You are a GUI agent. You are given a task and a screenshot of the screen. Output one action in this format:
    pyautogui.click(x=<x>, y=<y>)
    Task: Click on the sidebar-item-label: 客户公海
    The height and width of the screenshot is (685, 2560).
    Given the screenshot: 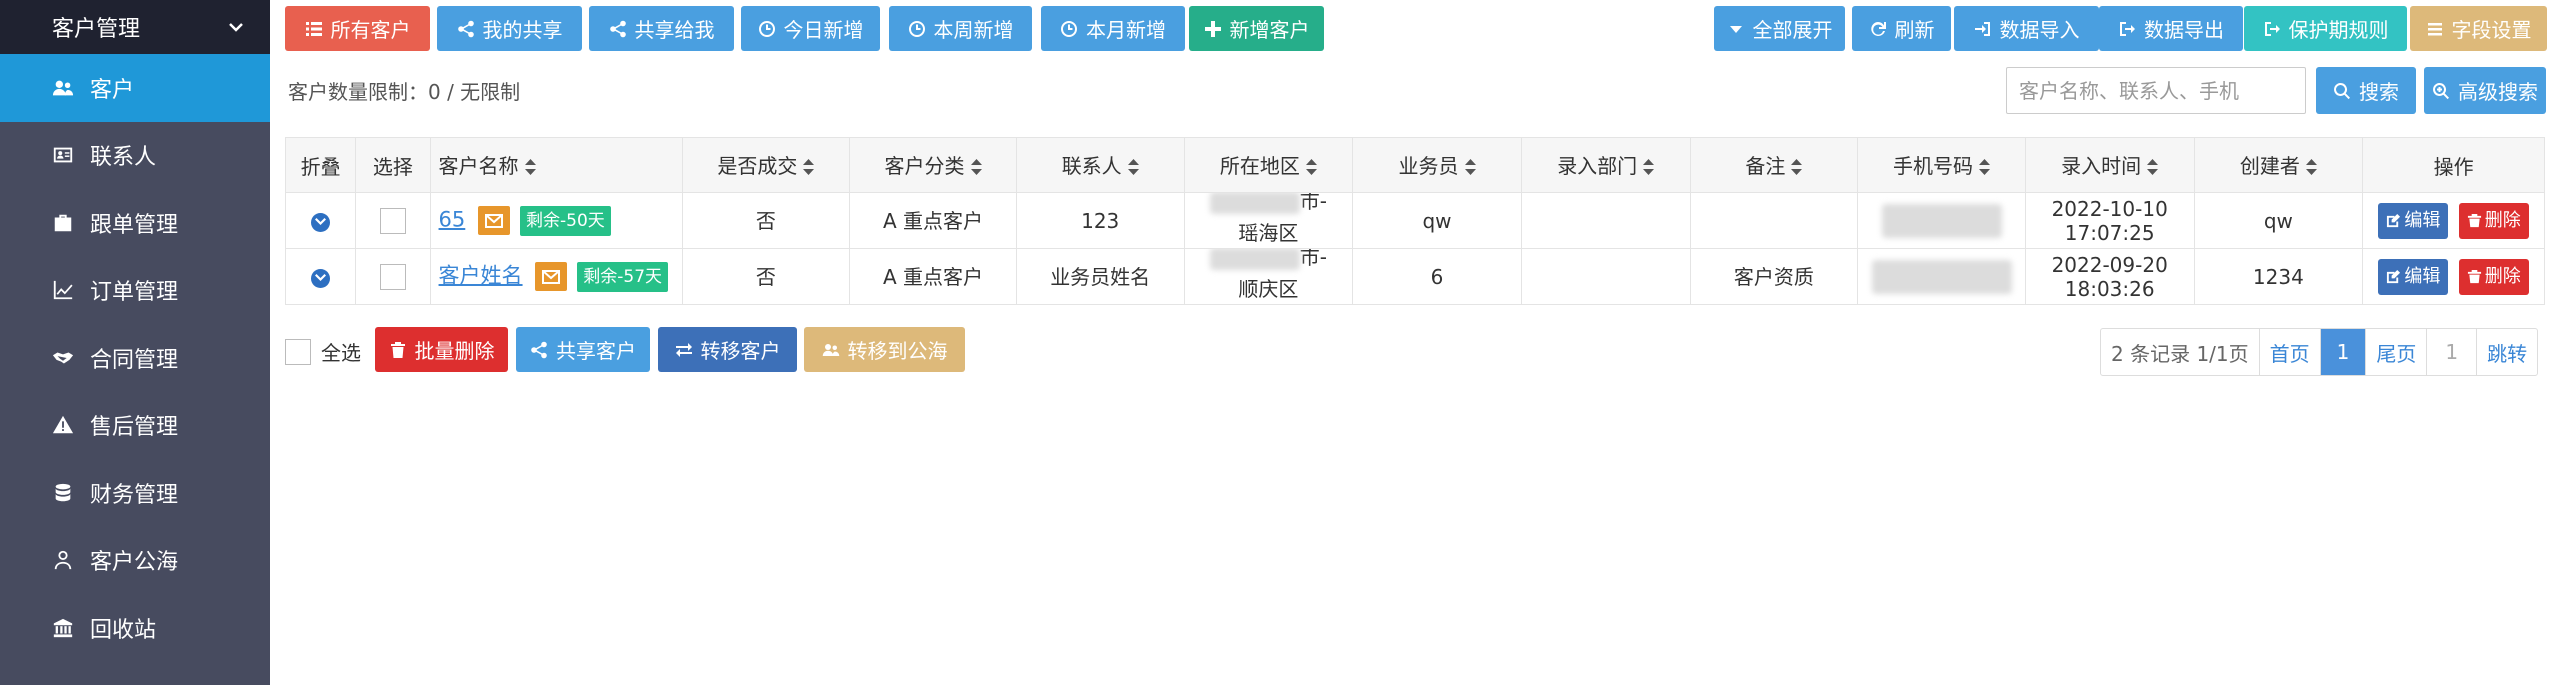 What is the action you would take?
    pyautogui.click(x=134, y=563)
    